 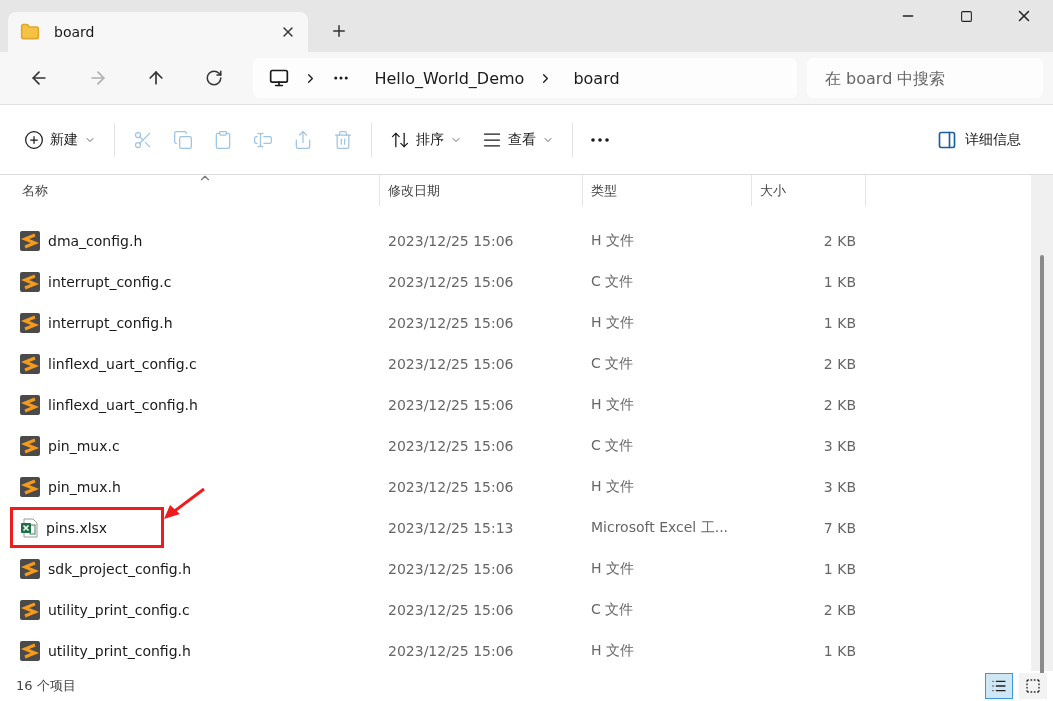 What do you see at coordinates (667, 190) in the screenshot?
I see `column-header: 类型` at bounding box center [667, 190].